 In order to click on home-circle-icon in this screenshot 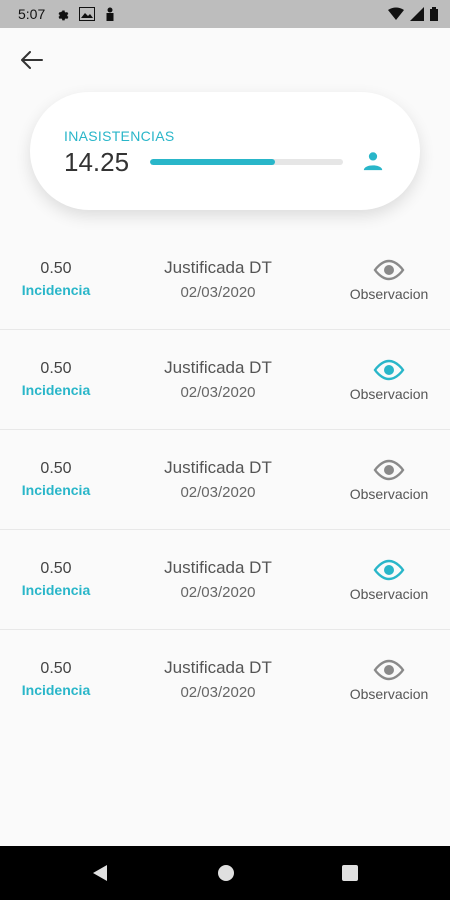, I will do `click(226, 873)`.